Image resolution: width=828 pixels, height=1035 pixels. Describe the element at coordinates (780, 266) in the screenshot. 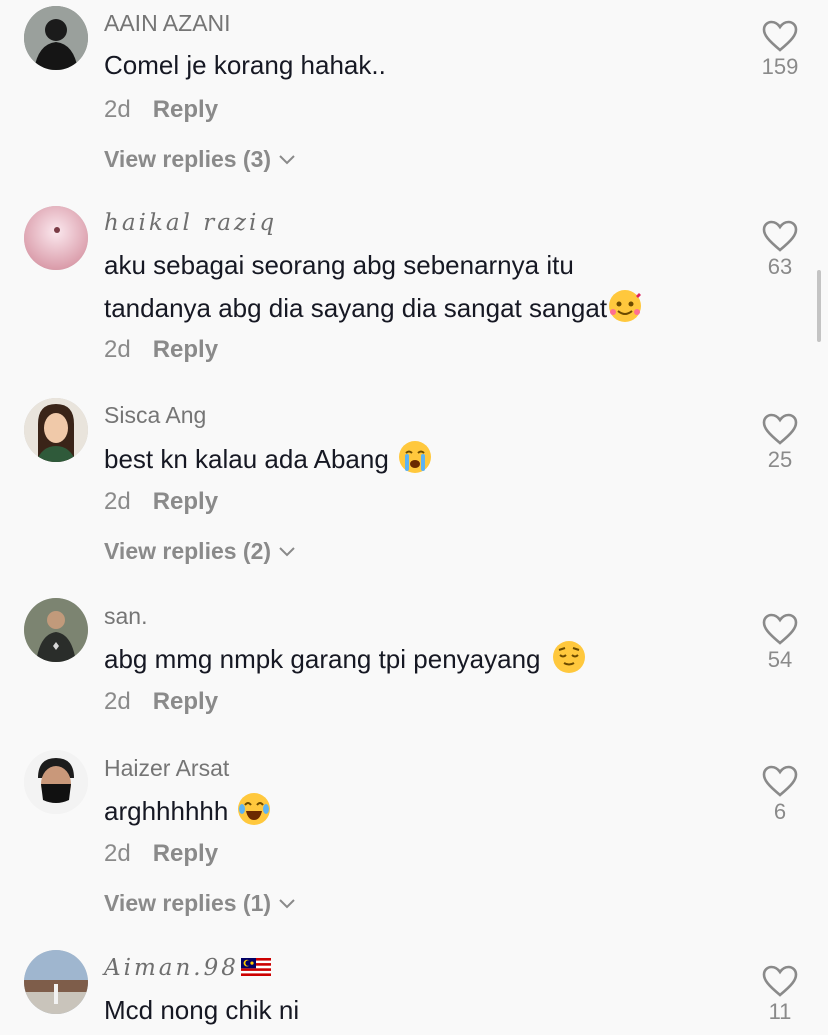

I see `like-count: 63` at that location.